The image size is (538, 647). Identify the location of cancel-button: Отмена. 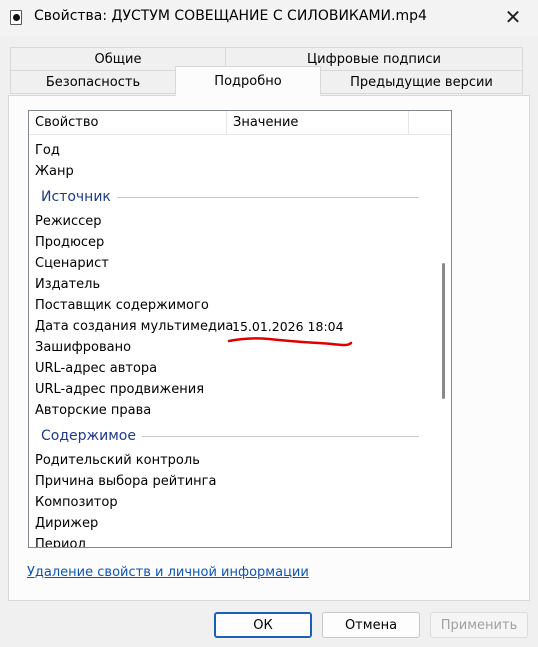
(371, 625).